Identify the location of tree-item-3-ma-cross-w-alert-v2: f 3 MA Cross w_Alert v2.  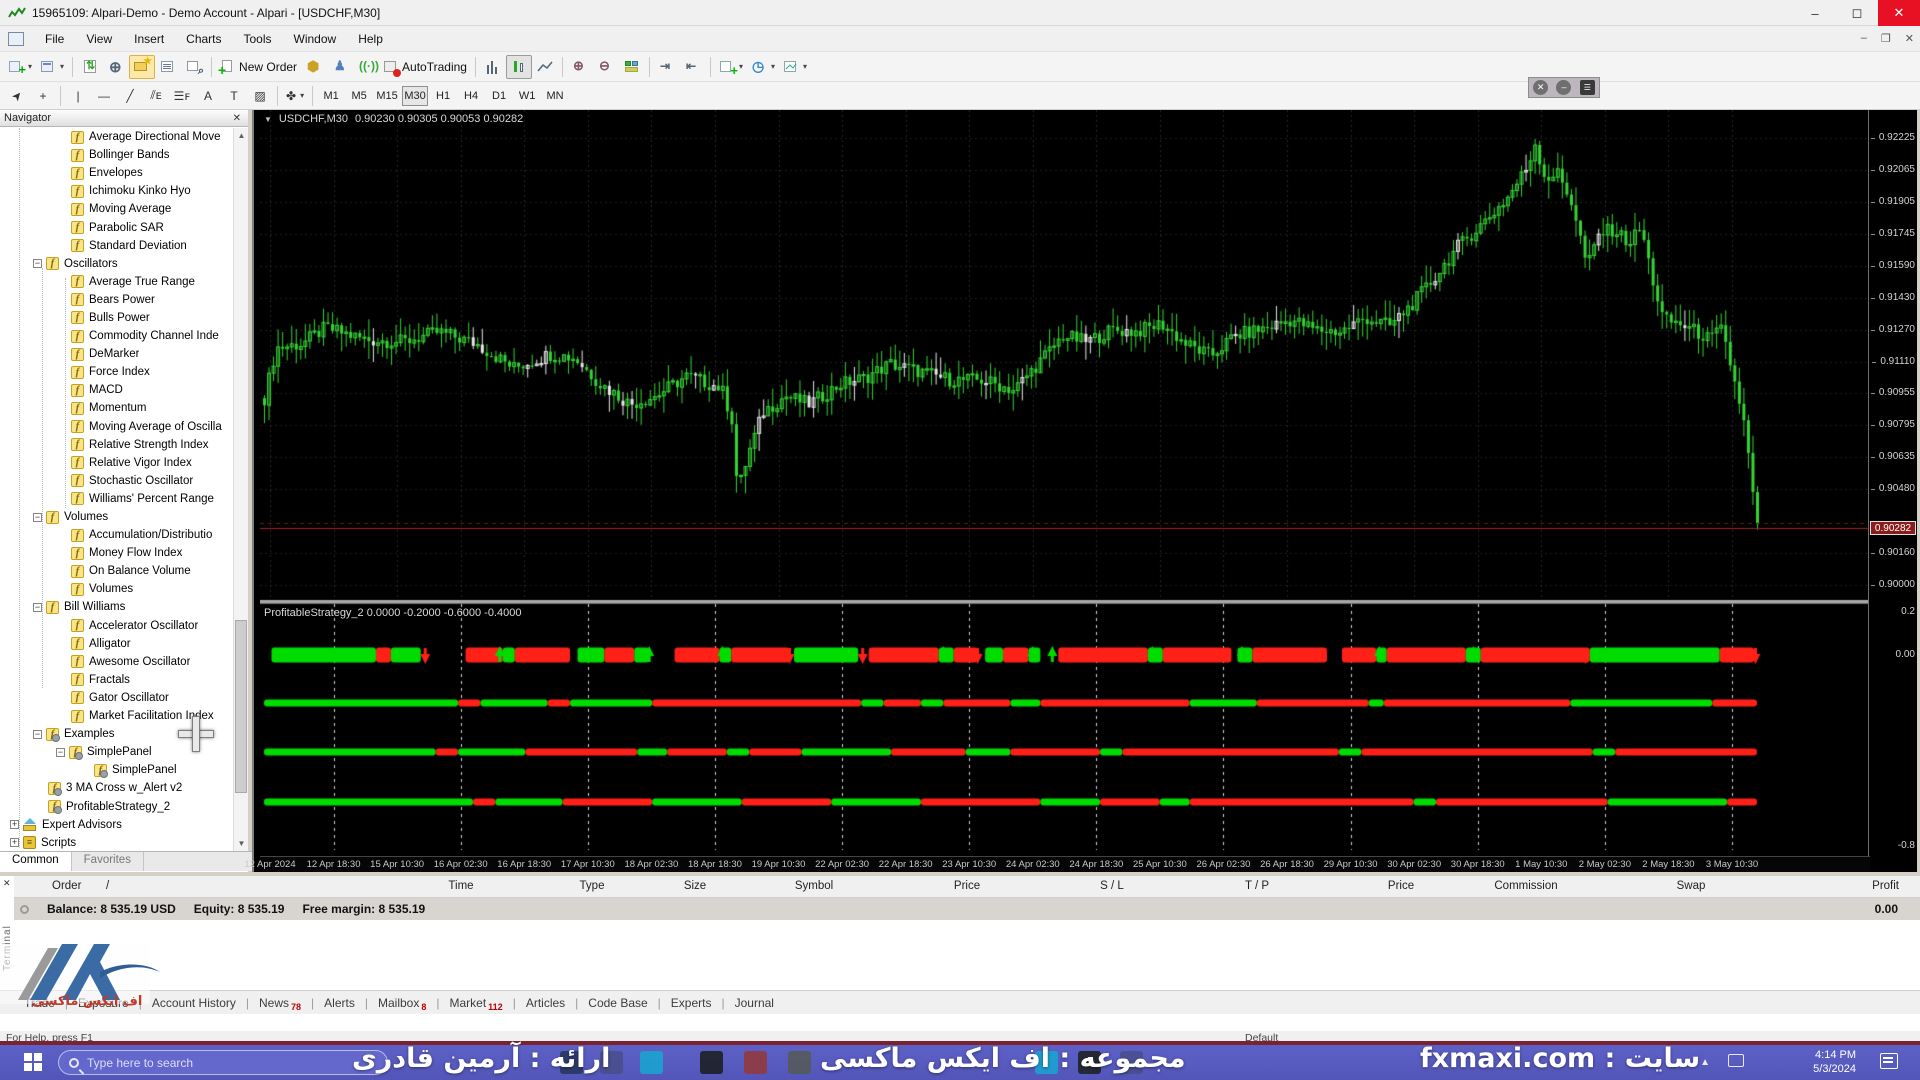
(116, 788).